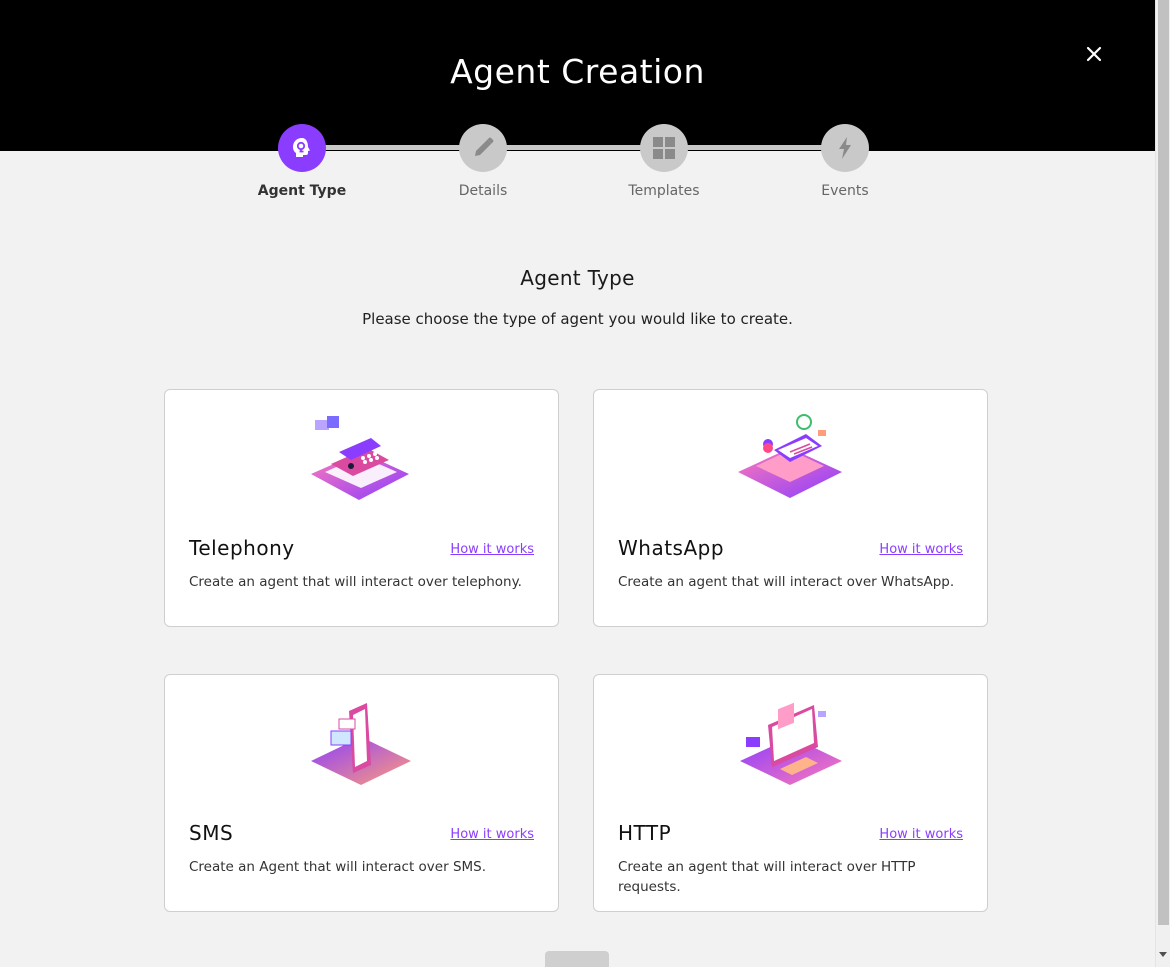 Image resolution: width=1170 pixels, height=967 pixels. I want to click on stepper-track, so click(573, 147).